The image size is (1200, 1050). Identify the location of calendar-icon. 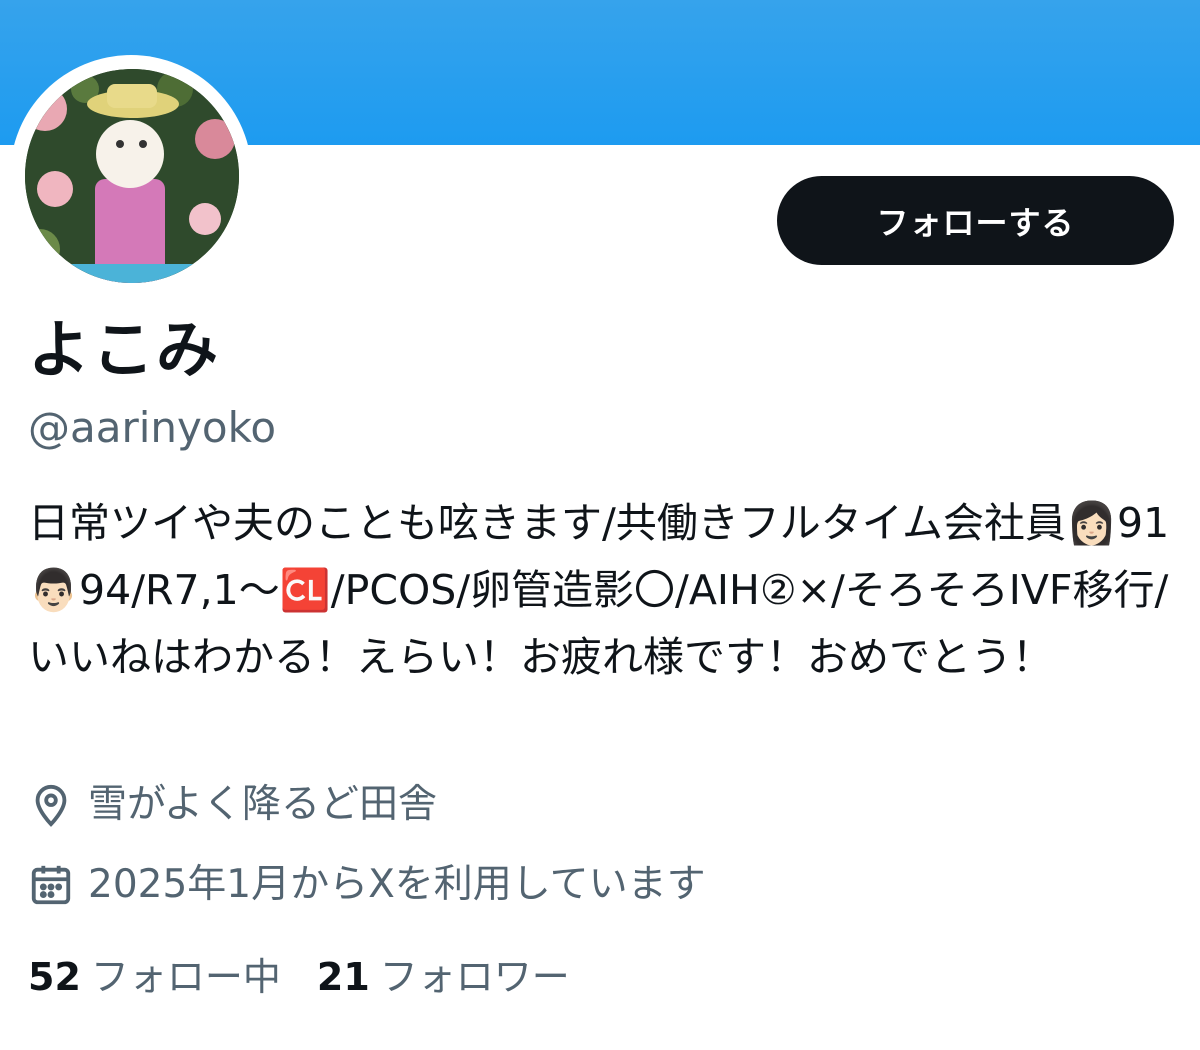
(51, 885).